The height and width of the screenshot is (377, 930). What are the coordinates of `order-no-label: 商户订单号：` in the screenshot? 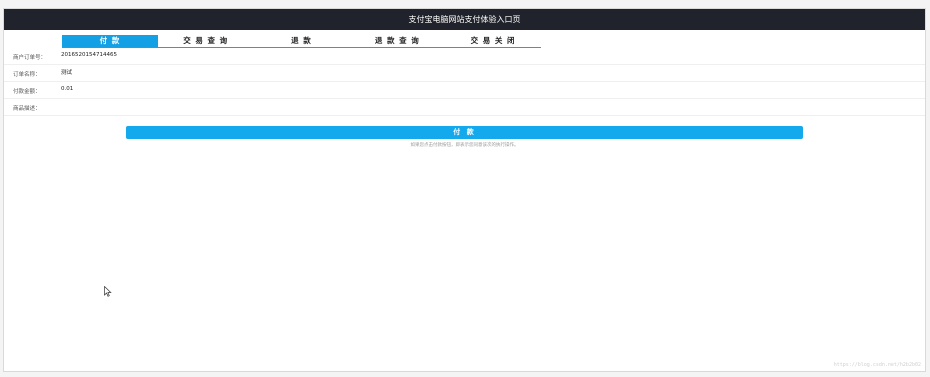 It's located at (30, 58).